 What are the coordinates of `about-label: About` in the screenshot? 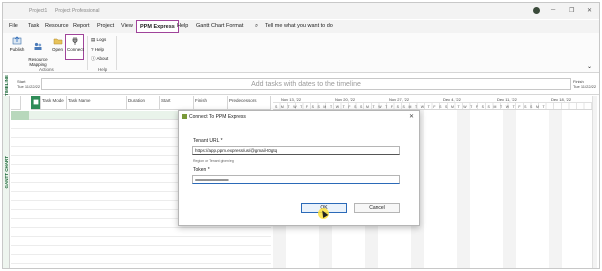 It's located at (102, 58).